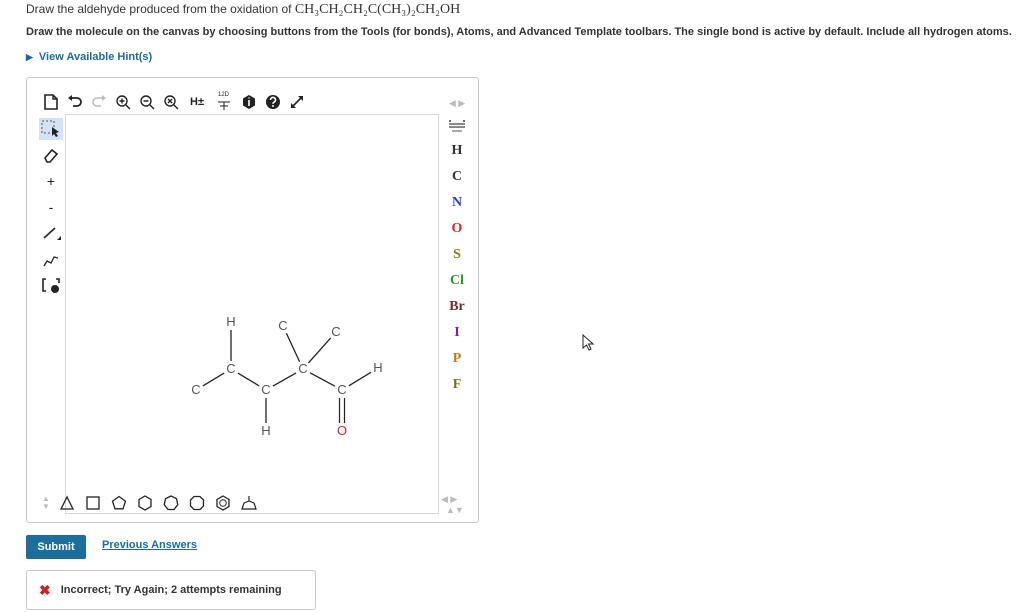  What do you see at coordinates (51, 155) in the screenshot?
I see `eraser-icon` at bounding box center [51, 155].